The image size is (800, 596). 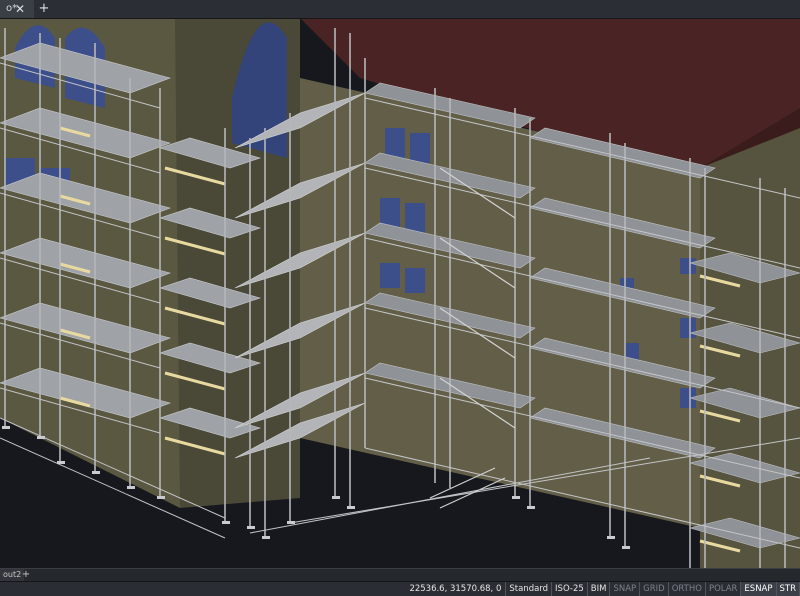 I want to click on add-tab-icon: +, so click(x=44, y=9).